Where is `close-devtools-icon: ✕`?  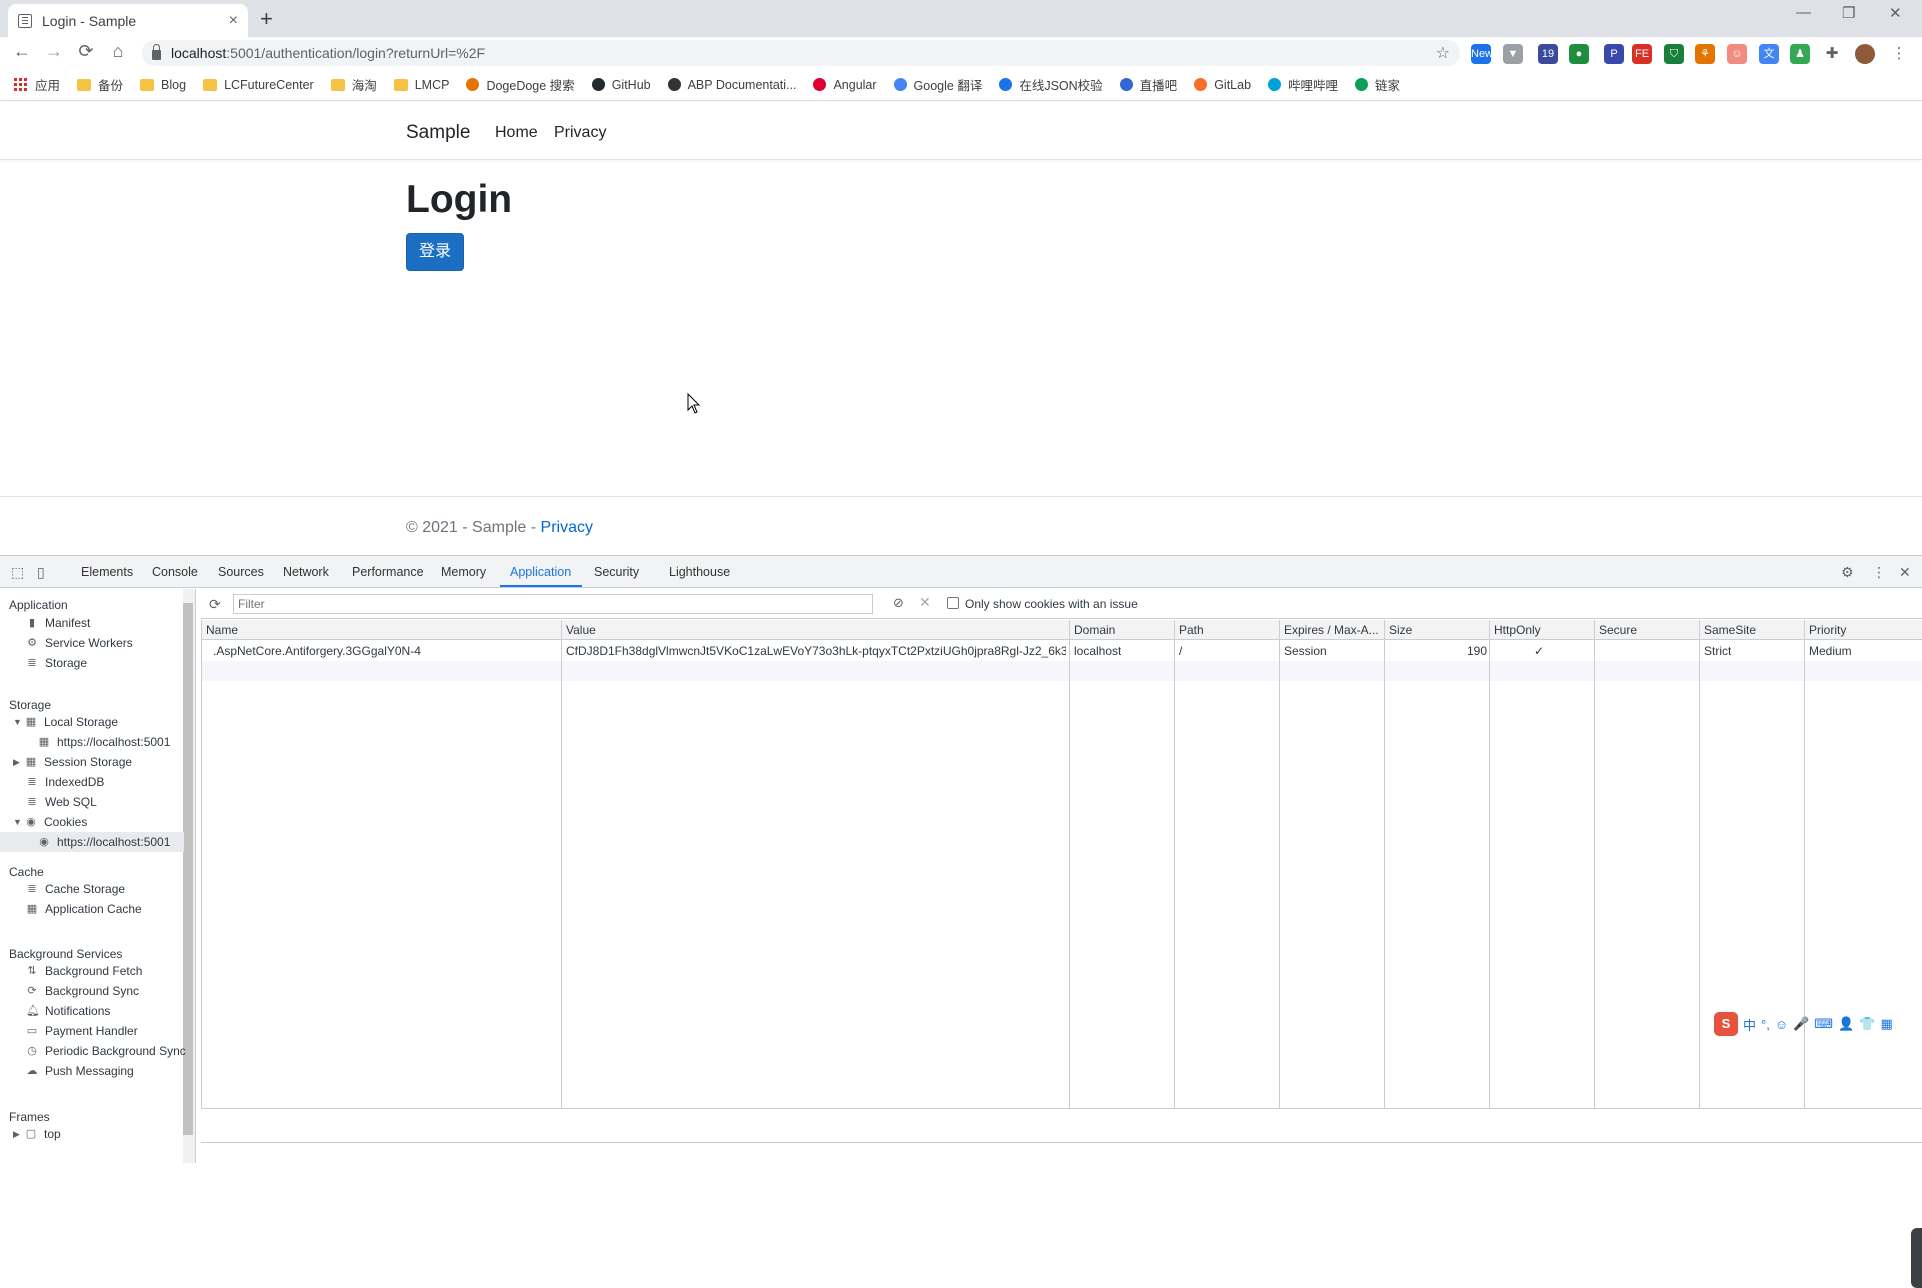 close-devtools-icon: ✕ is located at coordinates (1905, 572).